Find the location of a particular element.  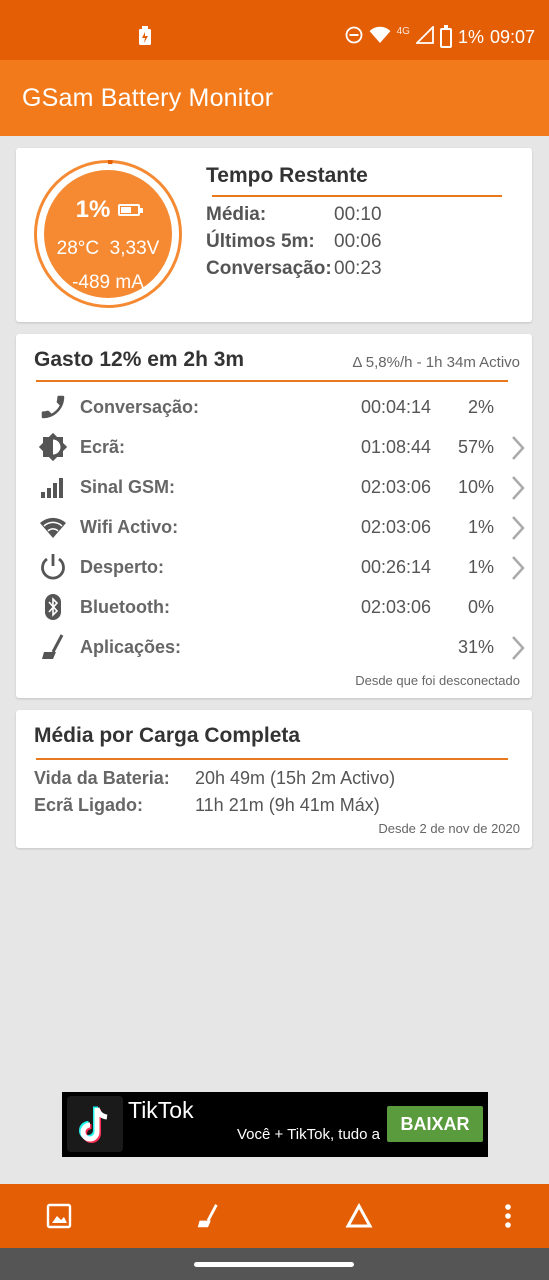

usage-label: Aplicações: is located at coordinates (131, 647).